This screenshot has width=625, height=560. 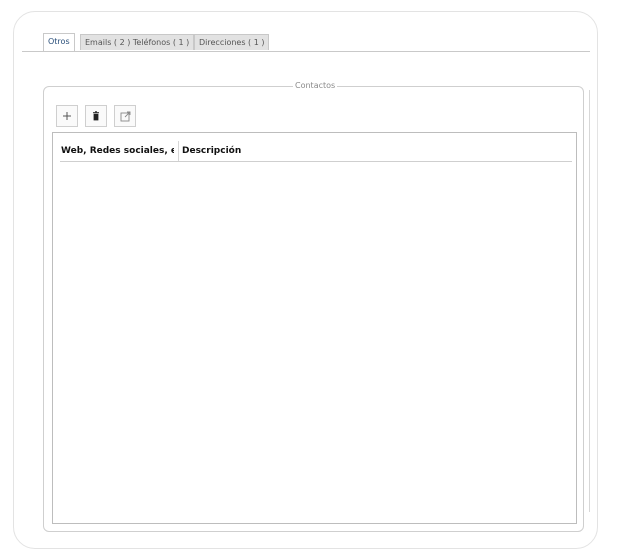 I want to click on tab-emails-telefonos: Emails ( 2 ) Teléfonos ( 1 ), so click(x=137, y=42).